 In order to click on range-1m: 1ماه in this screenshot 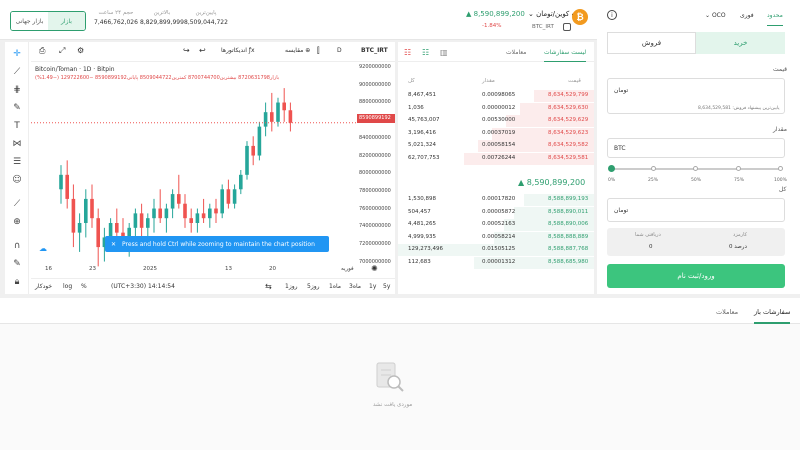, I will do `click(335, 286)`.